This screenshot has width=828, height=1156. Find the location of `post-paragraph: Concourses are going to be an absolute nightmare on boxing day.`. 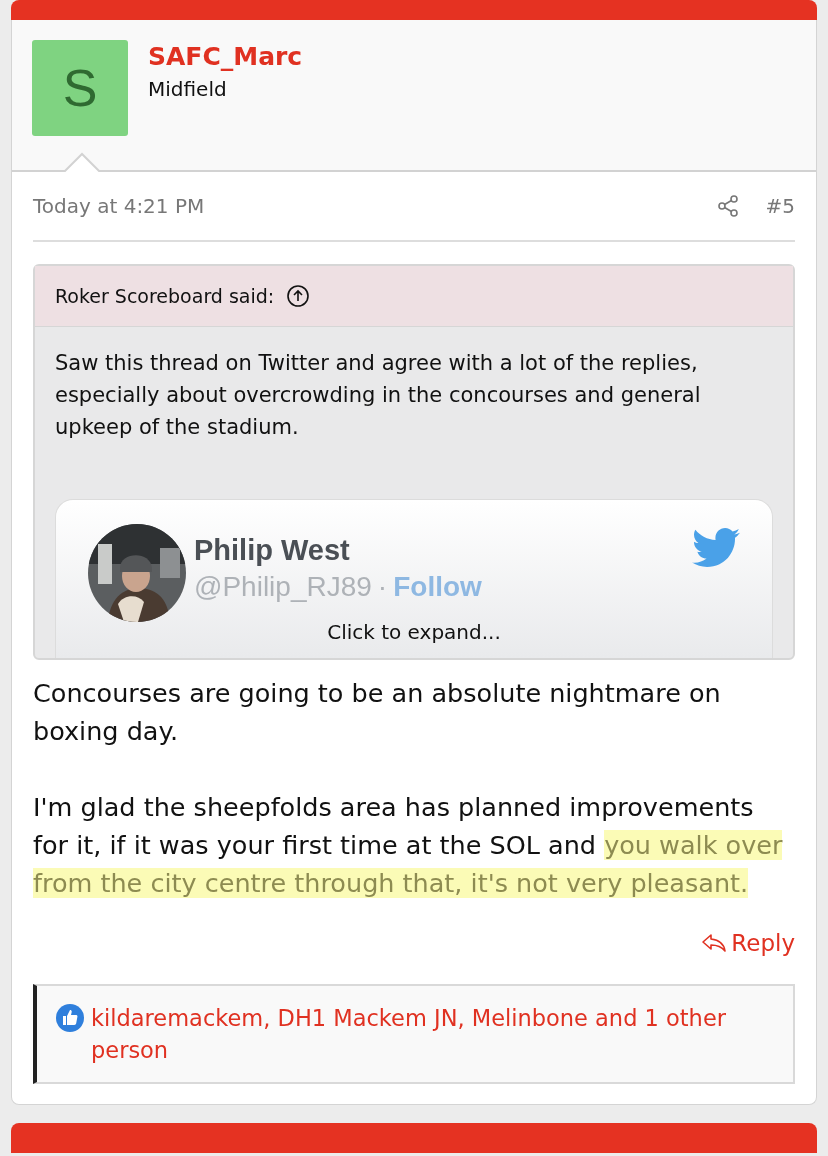

post-paragraph: Concourses are going to be an absolute nightmare on boxing day. is located at coordinates (377, 712).